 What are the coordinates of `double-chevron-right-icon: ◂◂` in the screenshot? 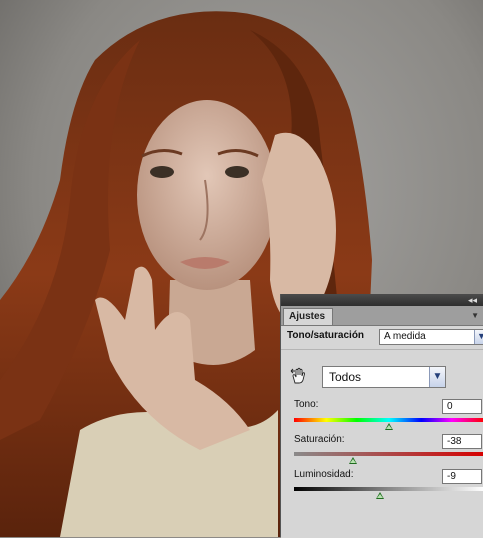 It's located at (472, 300).